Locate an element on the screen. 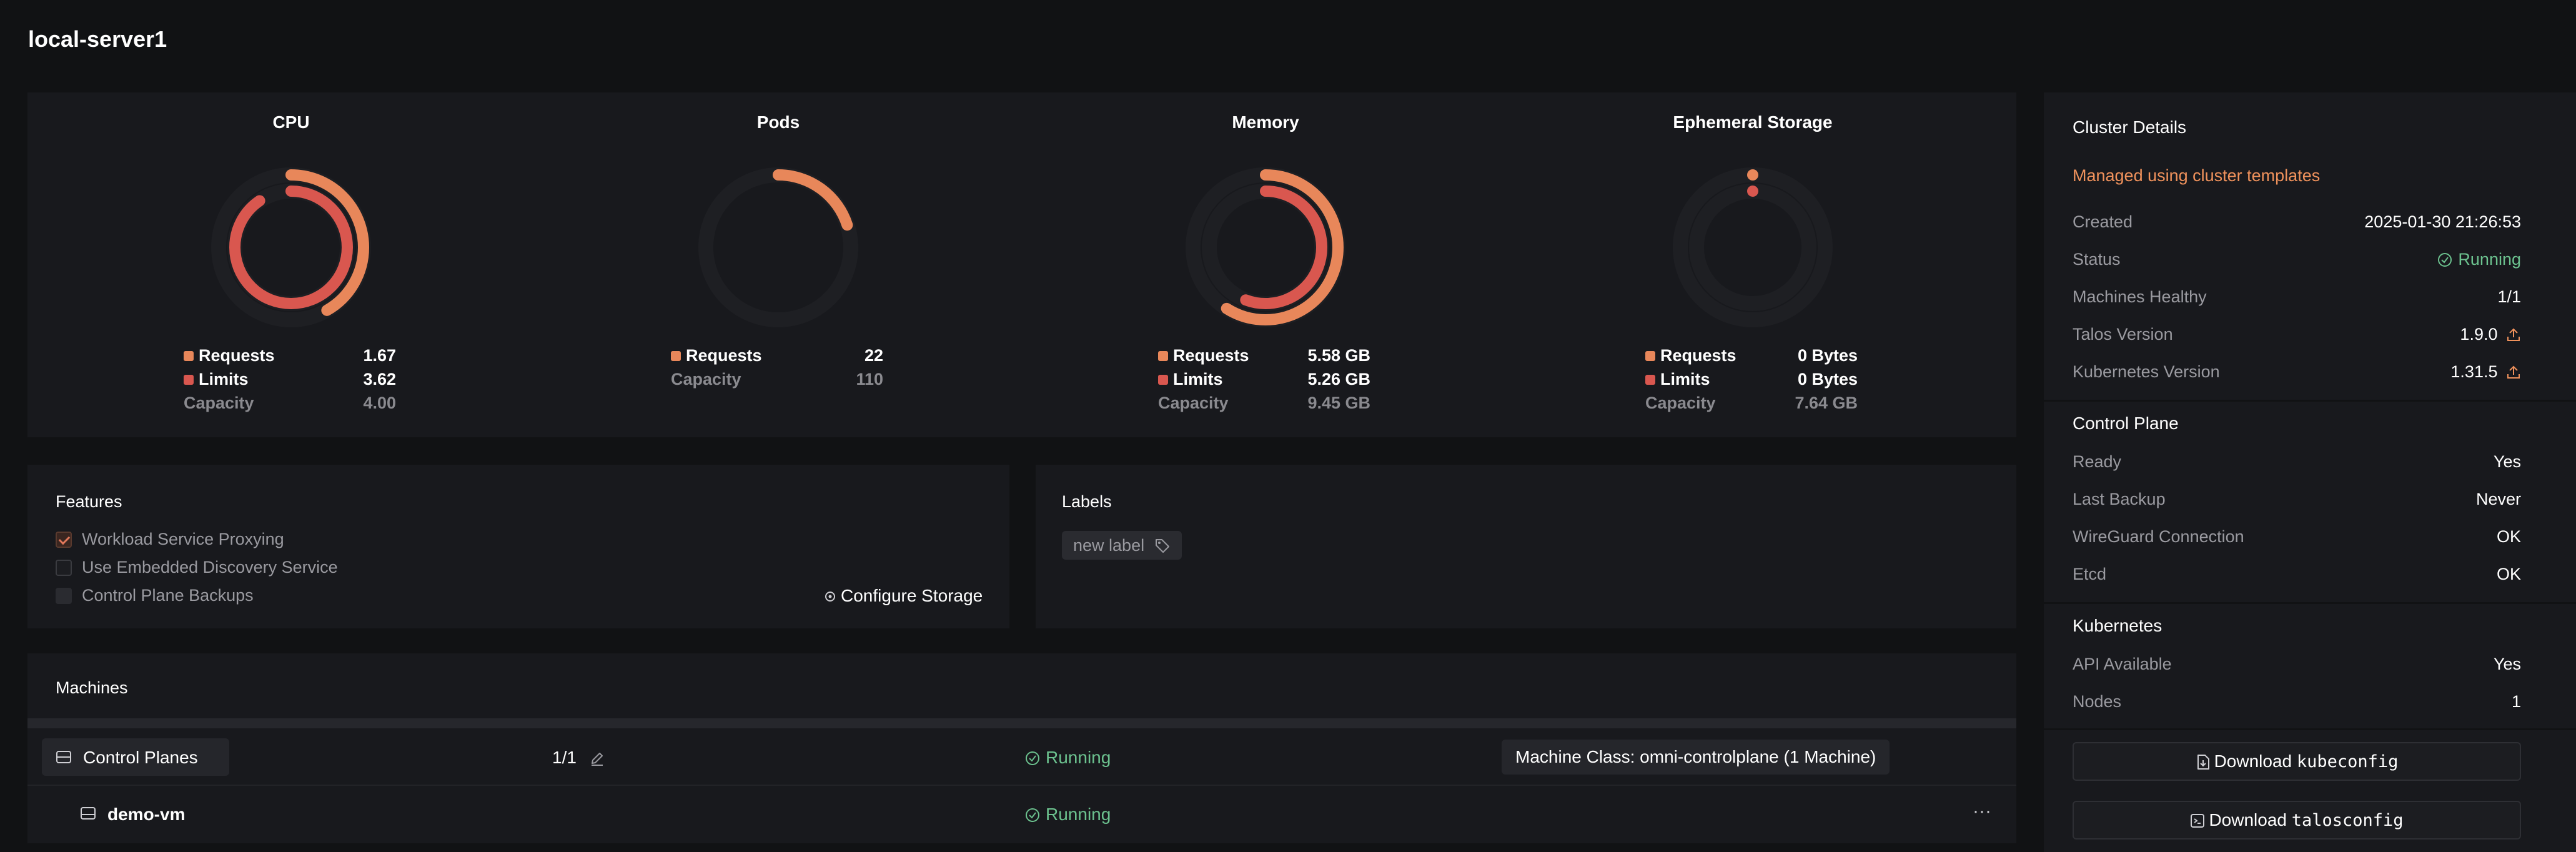 The width and height of the screenshot is (2576, 852). control-plane-title: Control Plane is located at coordinates (2126, 423).